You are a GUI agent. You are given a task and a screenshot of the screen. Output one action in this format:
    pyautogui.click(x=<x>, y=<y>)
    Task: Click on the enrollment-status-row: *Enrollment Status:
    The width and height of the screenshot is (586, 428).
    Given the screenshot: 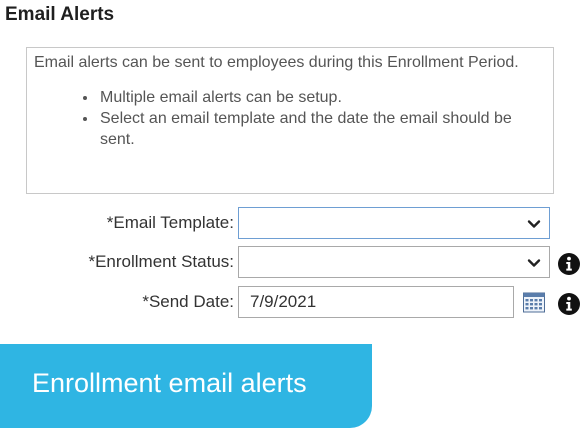 What is the action you would take?
    pyautogui.click(x=293, y=262)
    